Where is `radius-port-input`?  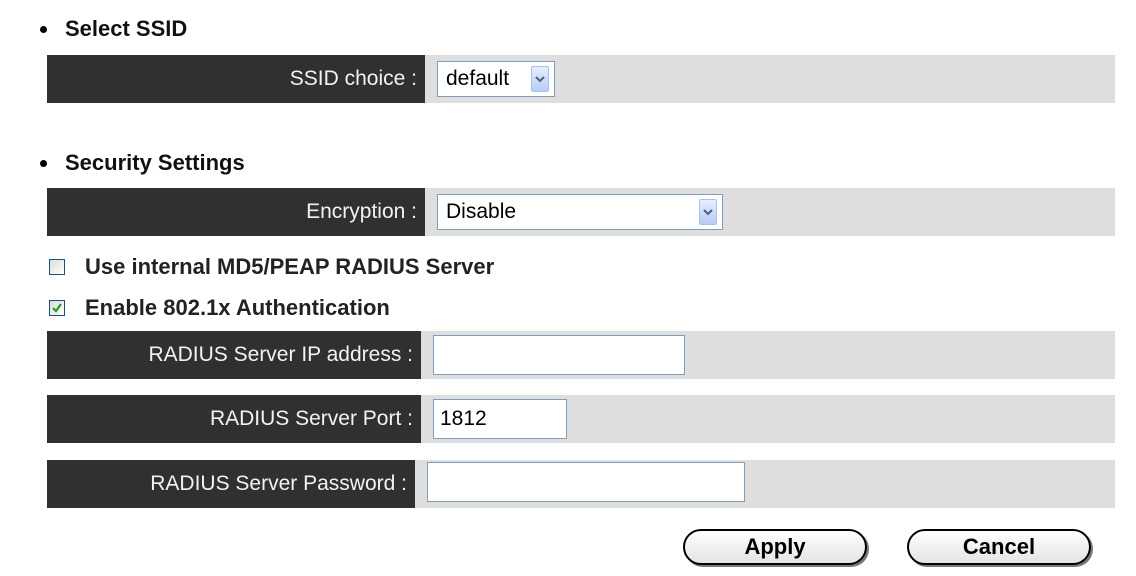 radius-port-input is located at coordinates (500, 419).